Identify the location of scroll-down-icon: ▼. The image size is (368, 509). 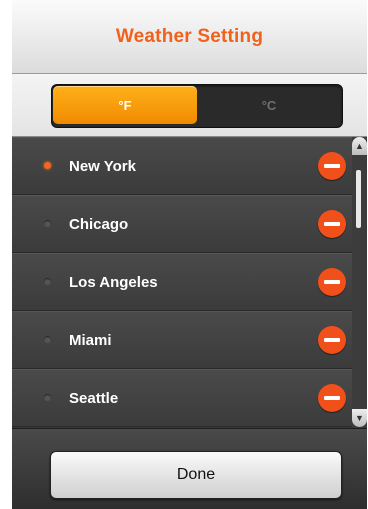
(359, 418).